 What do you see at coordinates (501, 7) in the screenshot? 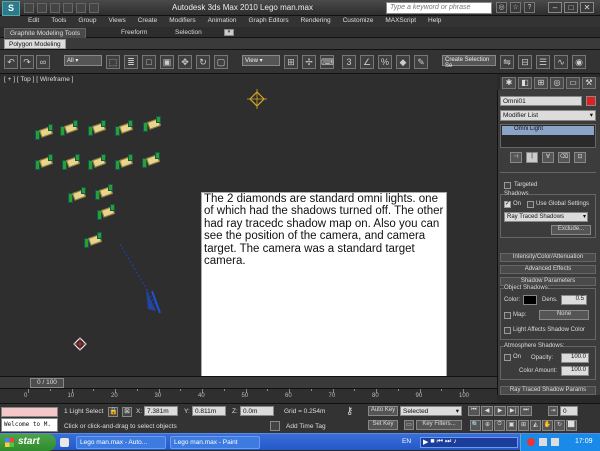
I see `binoculars-icon: ◎` at bounding box center [501, 7].